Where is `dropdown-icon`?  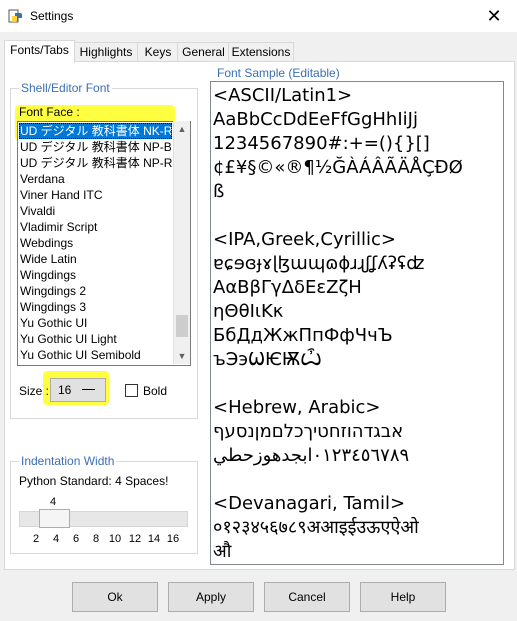
dropdown-icon is located at coordinates (88, 389).